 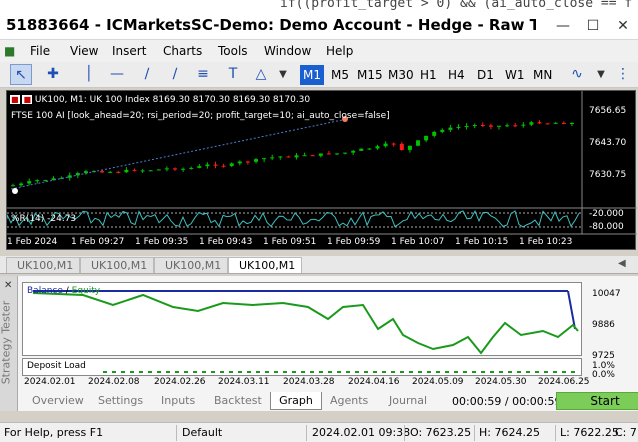 What do you see at coordinates (233, 74) in the screenshot?
I see `text-icon: T` at bounding box center [233, 74].